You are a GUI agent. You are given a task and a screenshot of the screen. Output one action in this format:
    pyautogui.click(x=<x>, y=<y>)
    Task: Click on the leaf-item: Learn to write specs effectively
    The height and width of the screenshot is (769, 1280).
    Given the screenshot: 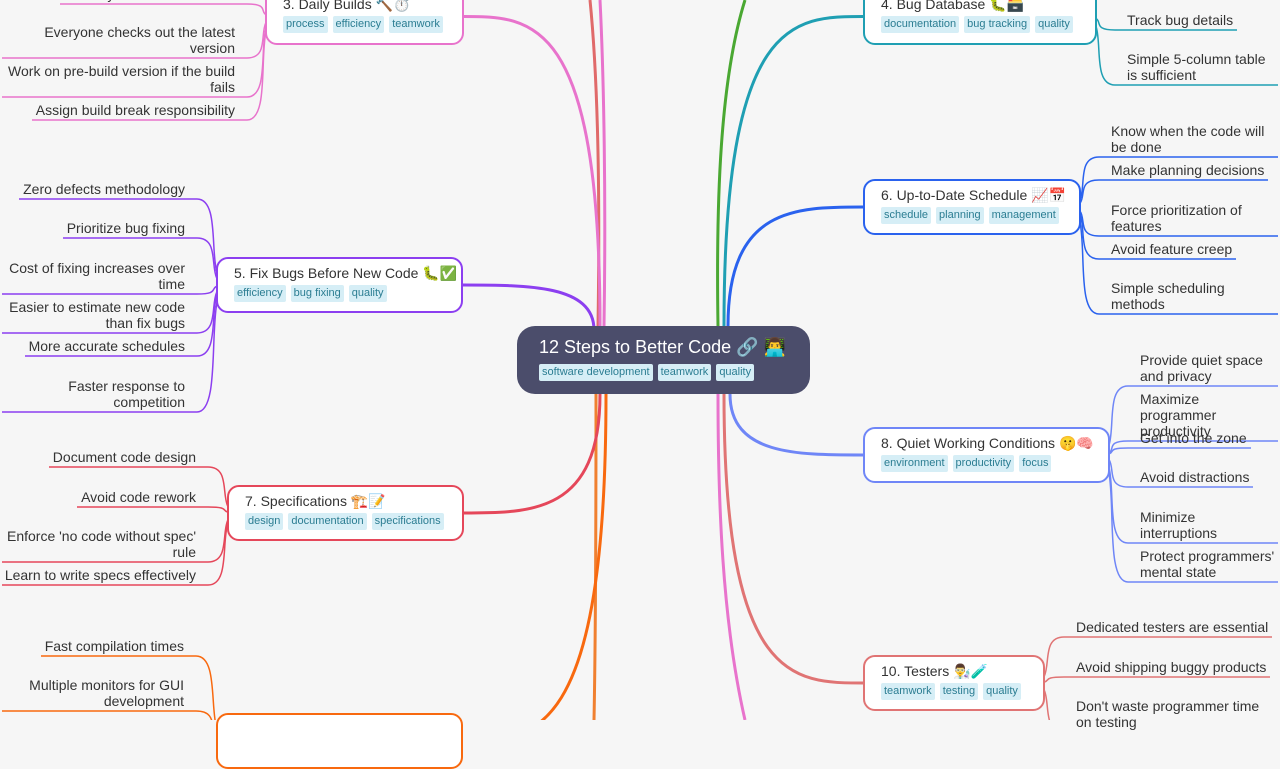 What is the action you would take?
    pyautogui.click(x=100, y=575)
    